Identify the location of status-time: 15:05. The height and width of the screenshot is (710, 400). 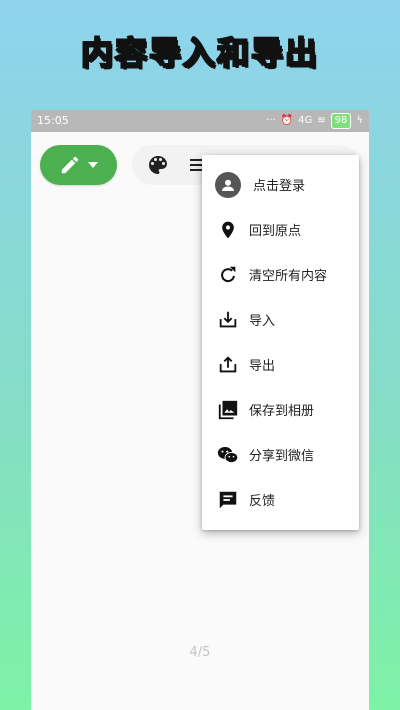
(53, 120).